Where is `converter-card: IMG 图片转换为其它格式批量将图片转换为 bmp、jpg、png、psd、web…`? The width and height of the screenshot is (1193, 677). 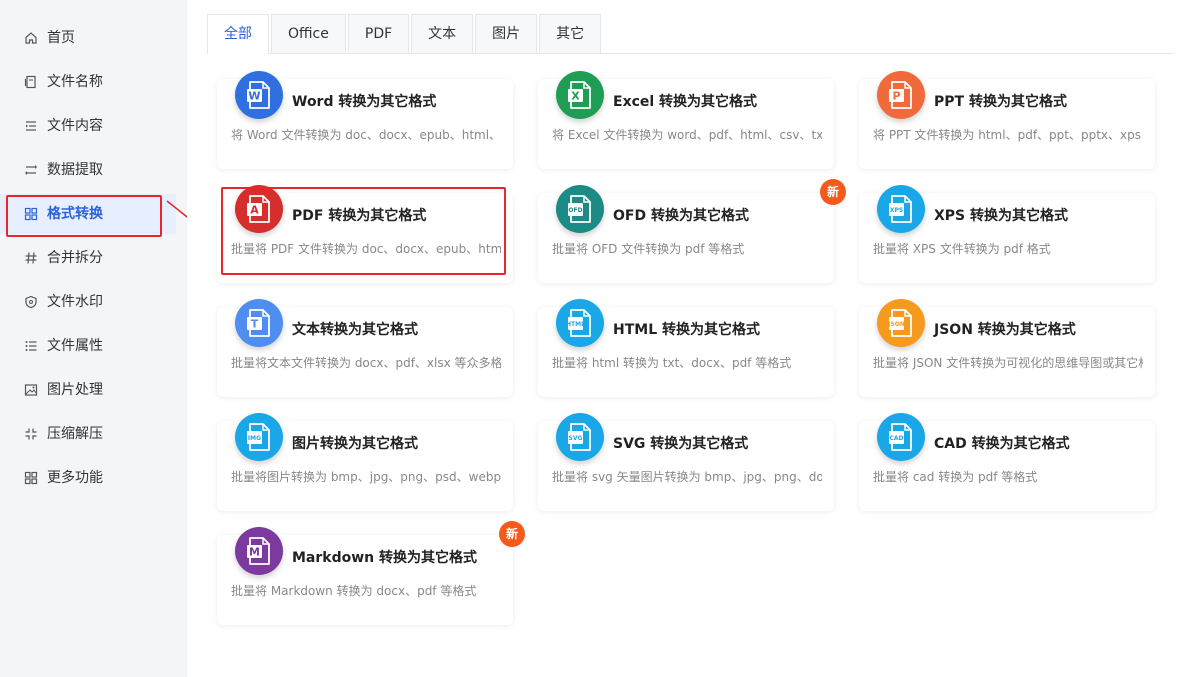
converter-card: IMG 图片转换为其它格式批量将图片转换为 bmp、jpg、png、psd、web… is located at coordinates (365, 462).